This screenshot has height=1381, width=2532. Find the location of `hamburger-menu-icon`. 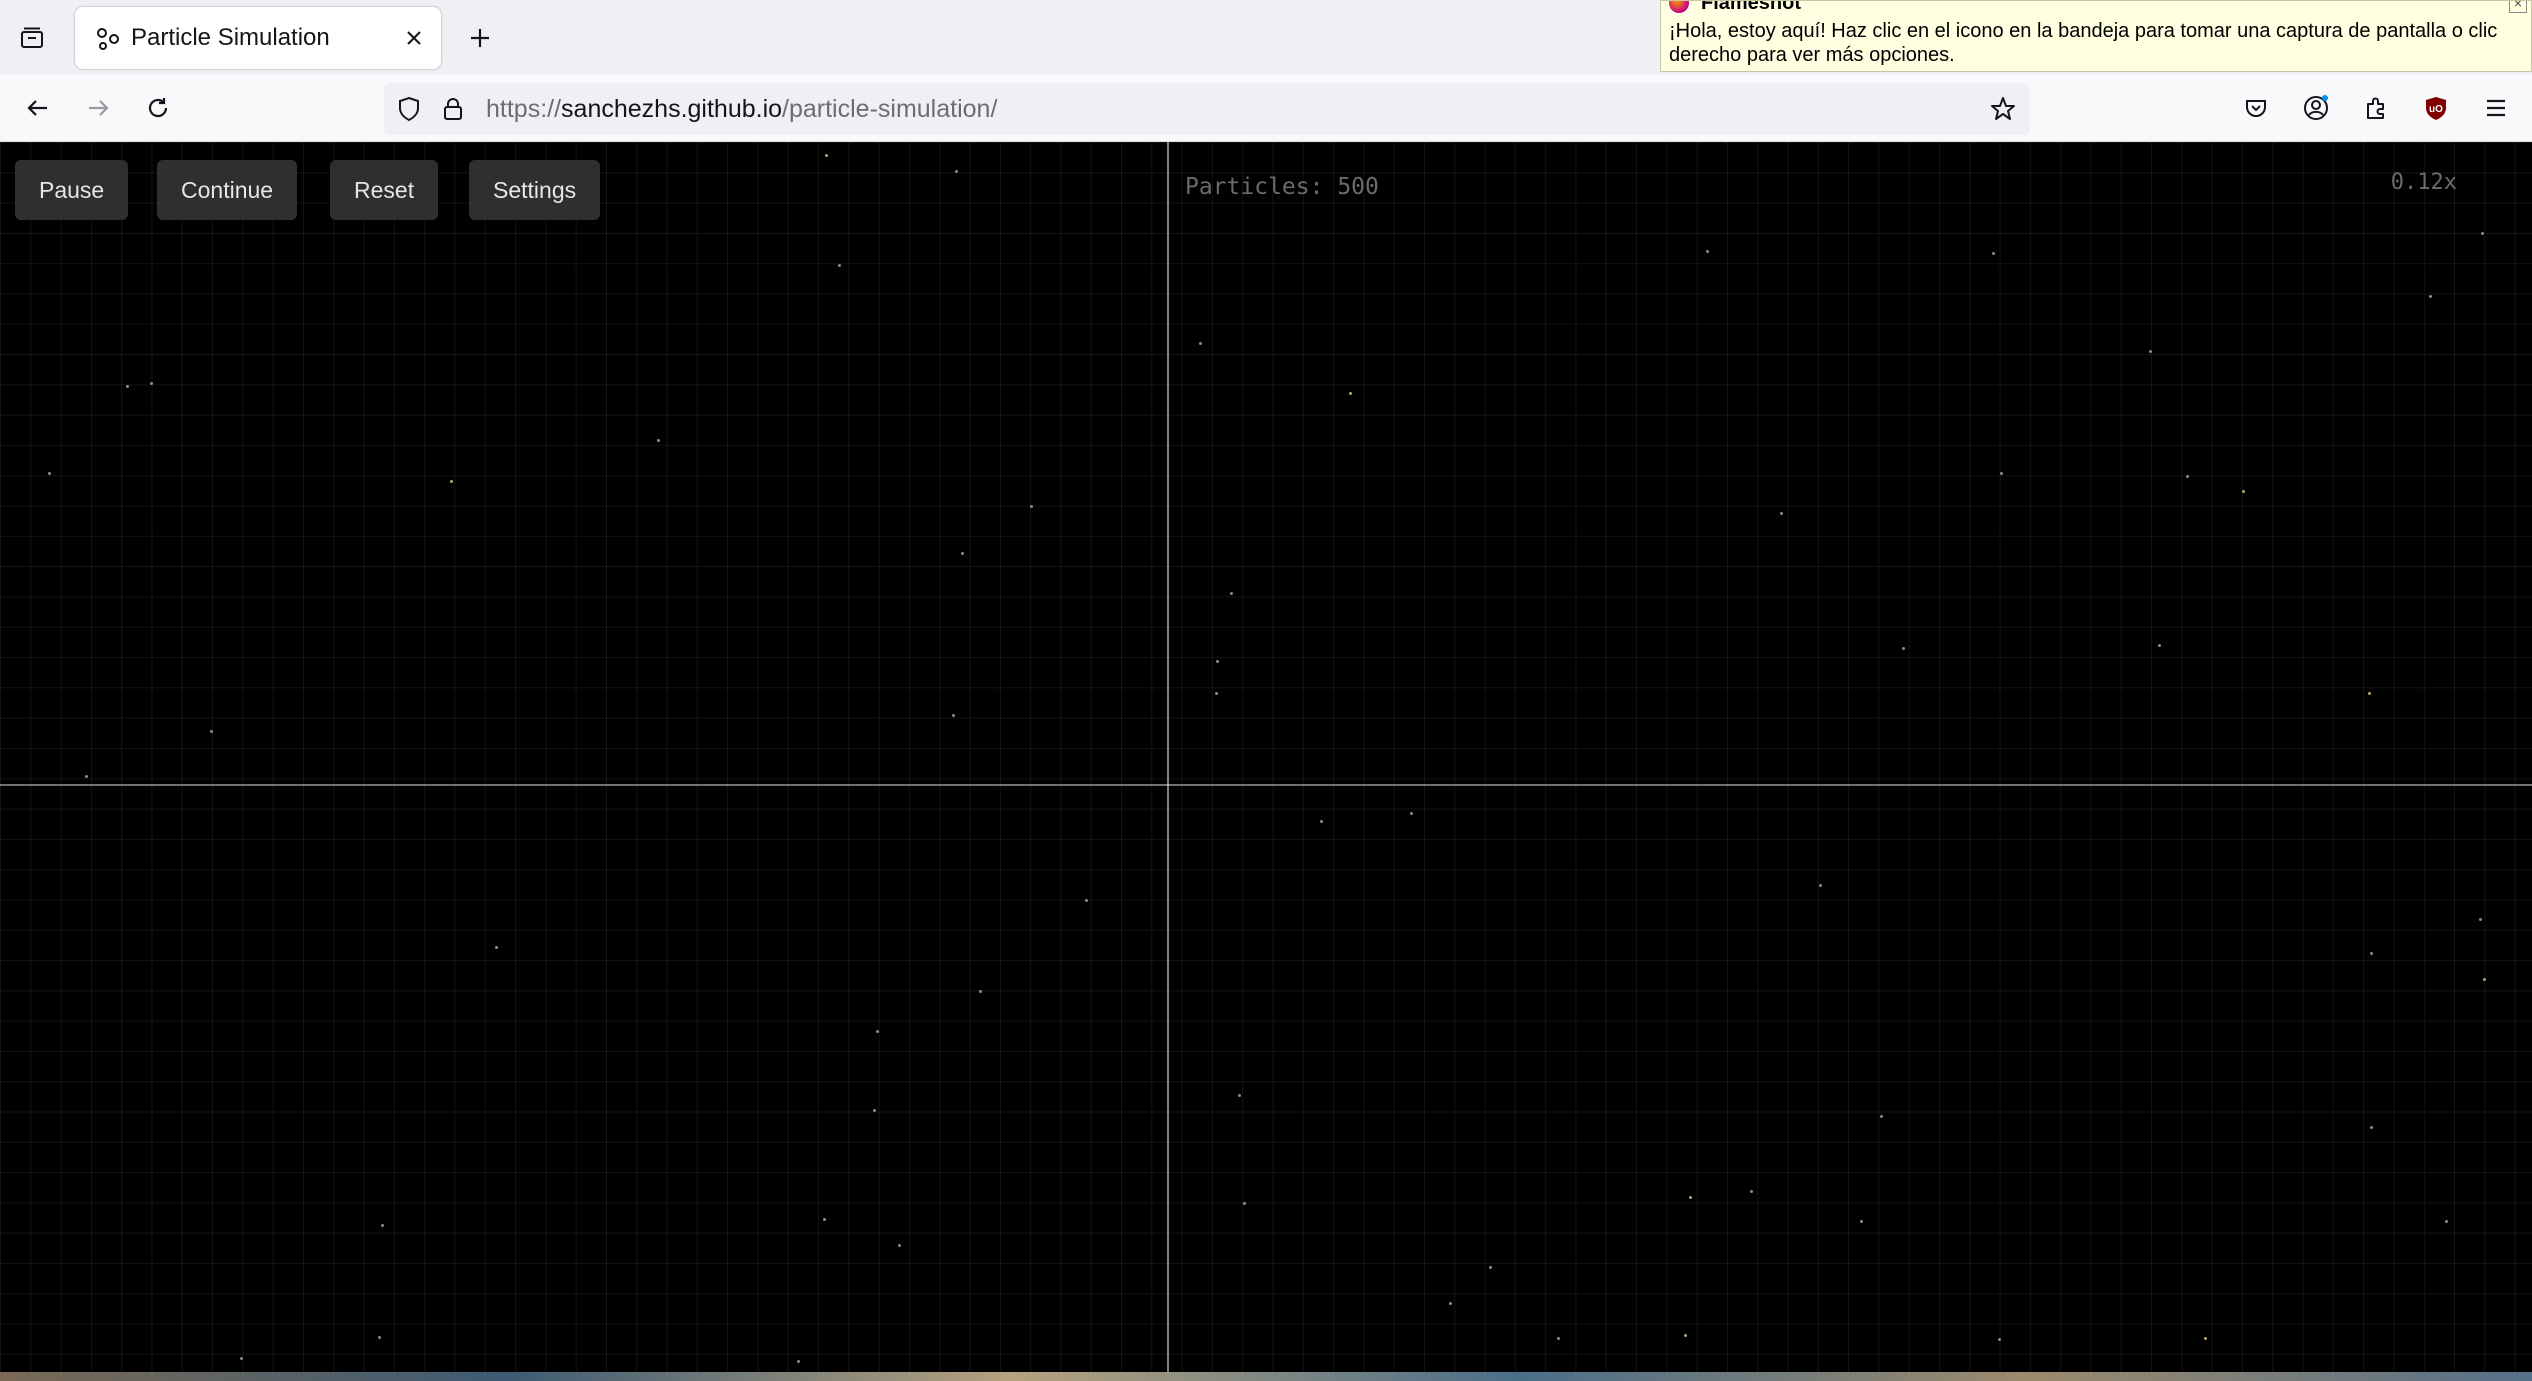

hamburger-menu-icon is located at coordinates (2496, 108).